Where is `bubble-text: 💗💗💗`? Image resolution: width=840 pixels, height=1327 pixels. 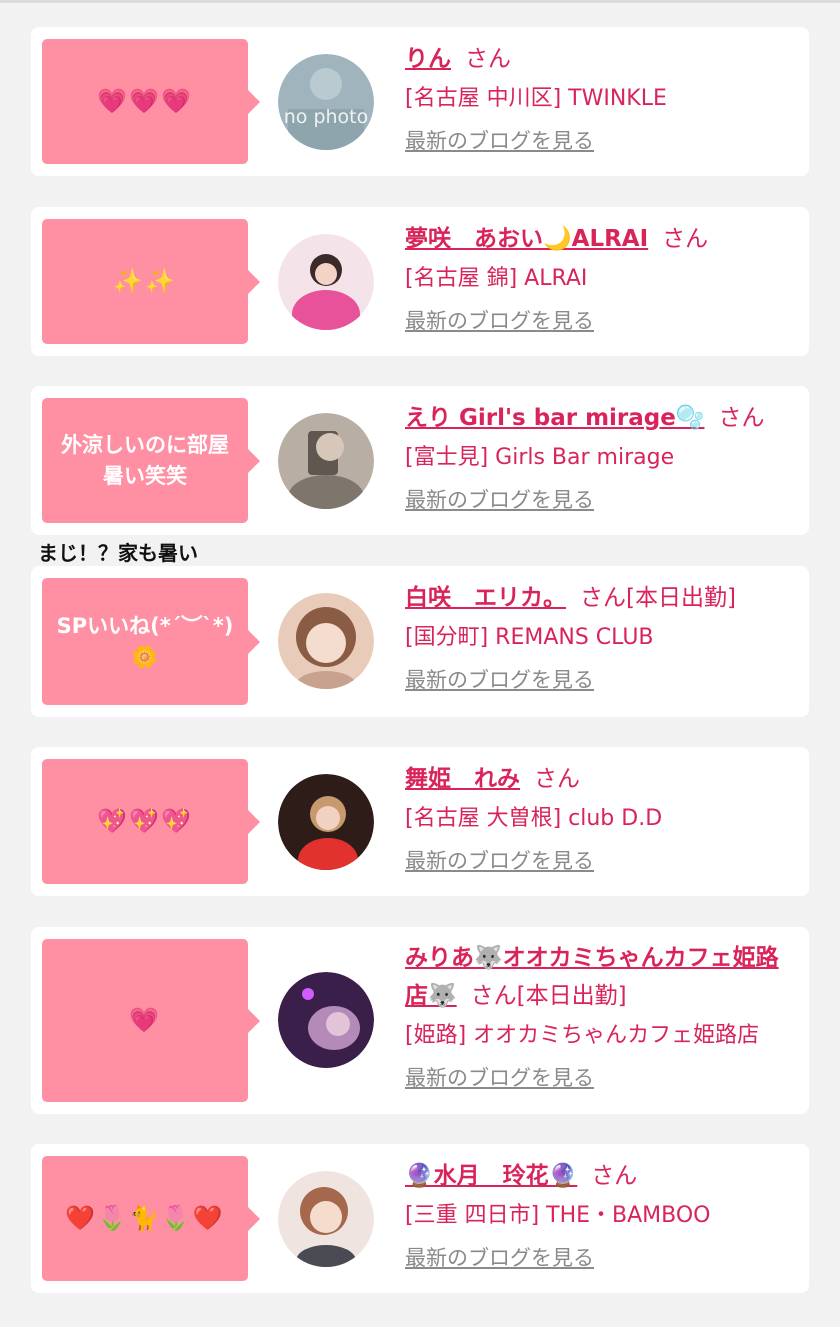
bubble-text: 💗💗💗 is located at coordinates (145, 101).